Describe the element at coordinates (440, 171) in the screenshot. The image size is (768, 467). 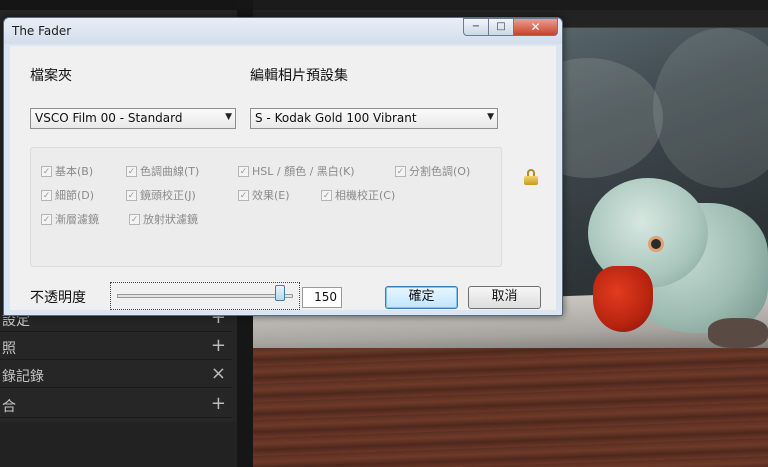
I see `checkbox-label: 分割色調(O)` at that location.